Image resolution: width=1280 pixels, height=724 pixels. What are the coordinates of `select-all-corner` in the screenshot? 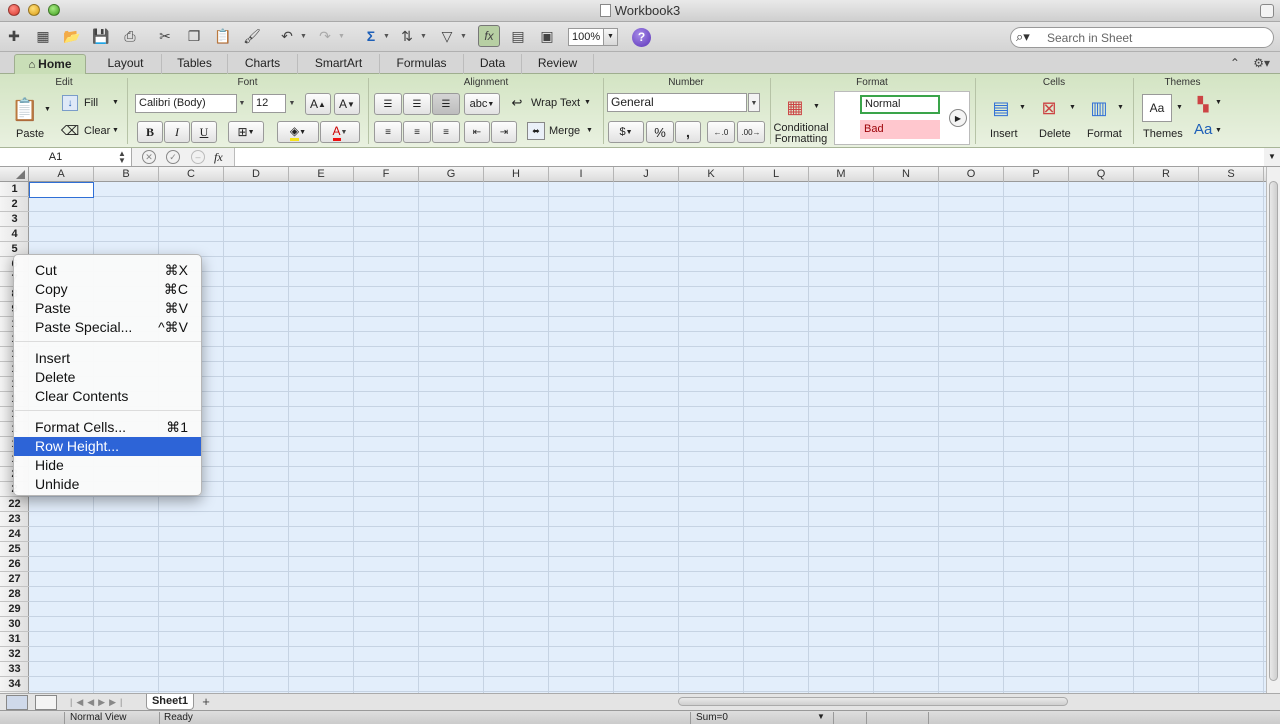 It's located at (14, 174).